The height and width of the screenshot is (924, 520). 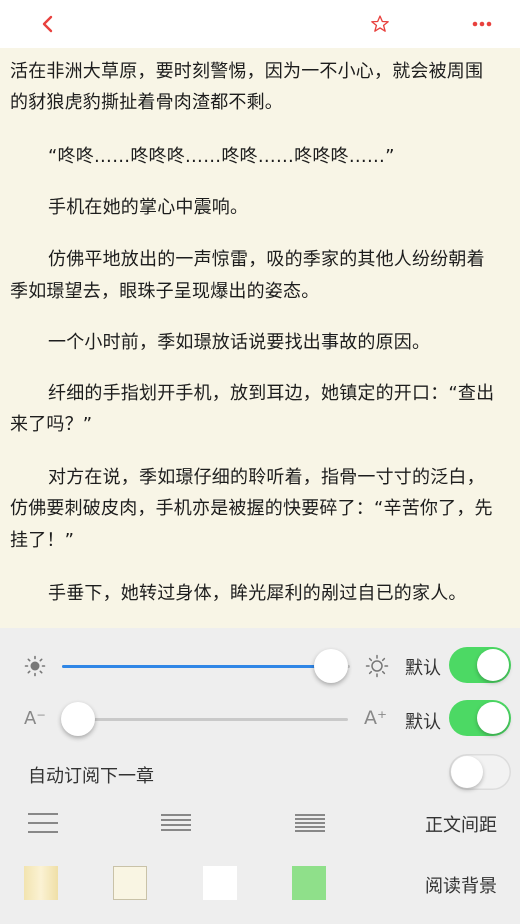 I want to click on font-size-default-toggle, so click(x=480, y=718).